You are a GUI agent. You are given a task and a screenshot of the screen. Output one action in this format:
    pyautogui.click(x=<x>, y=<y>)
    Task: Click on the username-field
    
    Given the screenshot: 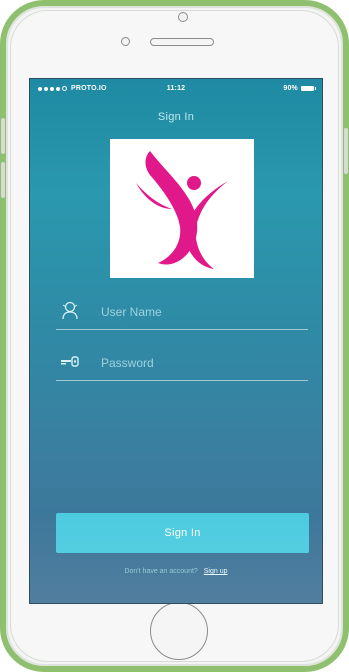 What is the action you would take?
    pyautogui.click(x=182, y=311)
    